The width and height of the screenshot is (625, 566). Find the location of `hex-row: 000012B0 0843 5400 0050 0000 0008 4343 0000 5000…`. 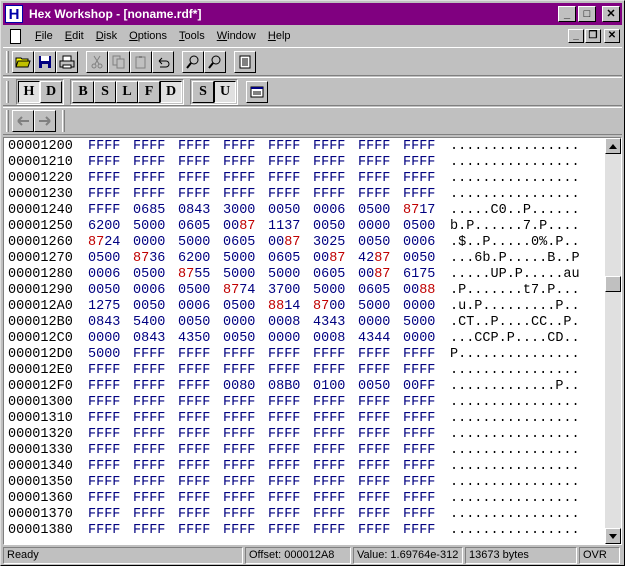

hex-row: 000012B0 0843 5400 0050 0000 0008 4343 0000 5000… is located at coordinates (294, 323).